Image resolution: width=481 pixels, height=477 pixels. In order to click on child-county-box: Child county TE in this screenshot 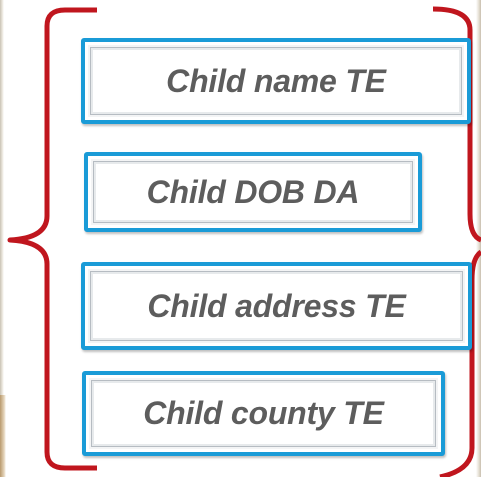, I will do `click(263, 413)`.